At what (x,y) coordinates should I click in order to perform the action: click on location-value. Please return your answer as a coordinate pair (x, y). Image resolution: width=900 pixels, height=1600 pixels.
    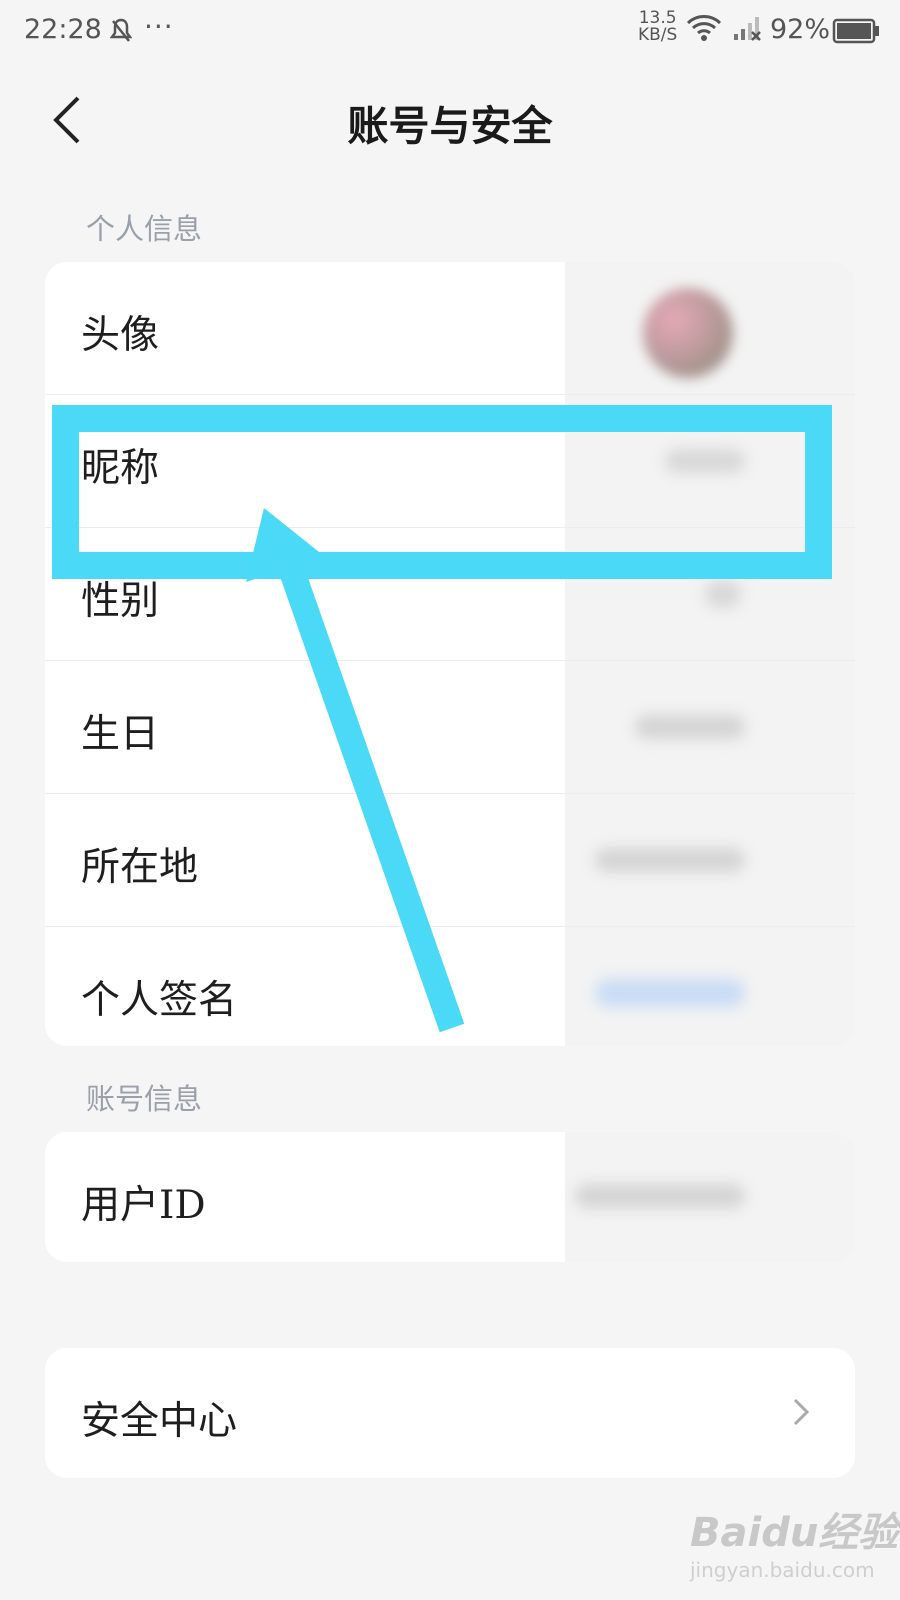
    Looking at the image, I should click on (670, 860).